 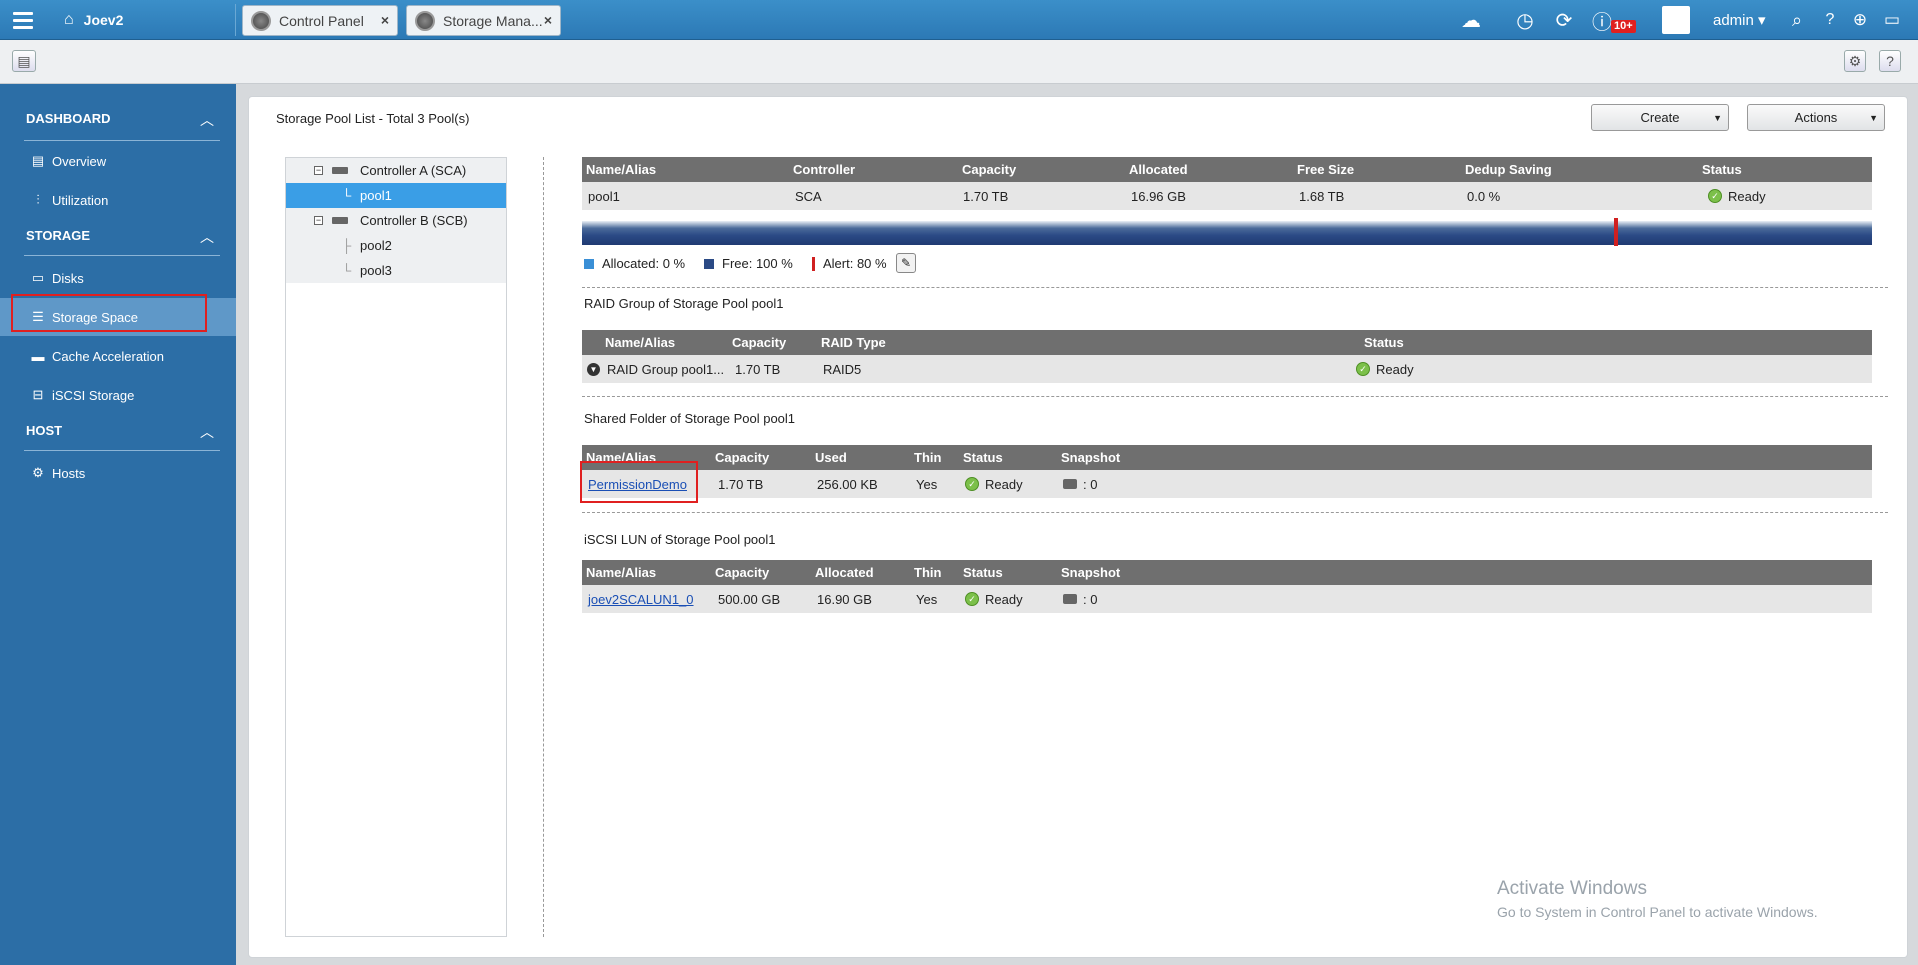 I want to click on tree-label: pool2, so click(x=376, y=245).